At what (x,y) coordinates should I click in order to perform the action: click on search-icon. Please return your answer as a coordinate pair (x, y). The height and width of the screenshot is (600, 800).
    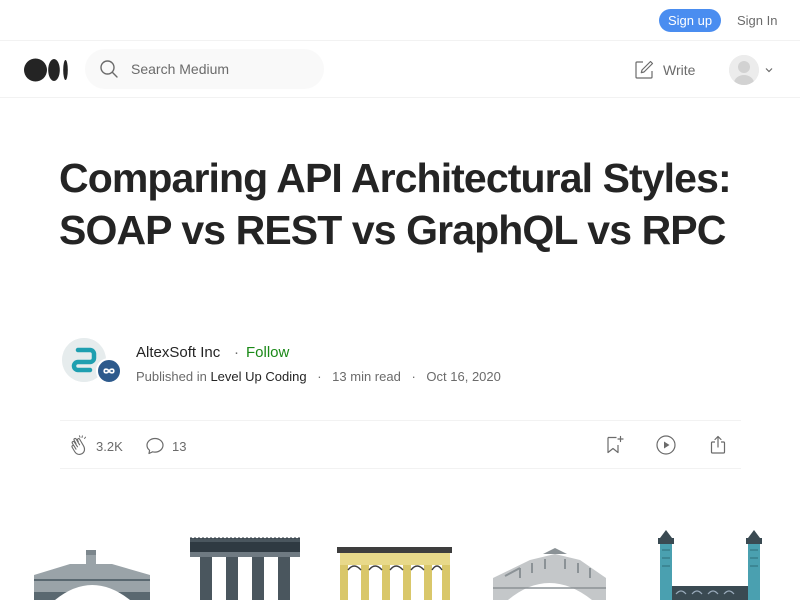
    Looking at the image, I should click on (109, 69).